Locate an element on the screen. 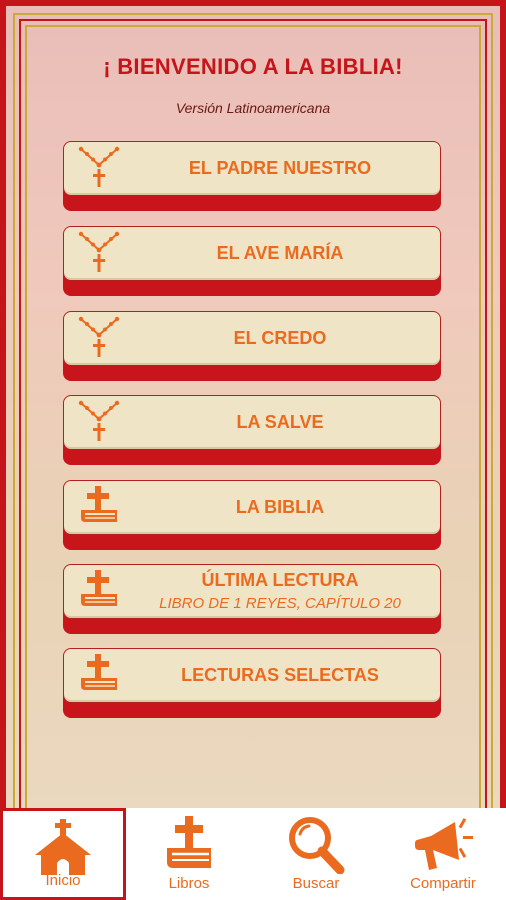 The width and height of the screenshot is (506, 900). nav-compartir: Compartir is located at coordinates (443, 854).